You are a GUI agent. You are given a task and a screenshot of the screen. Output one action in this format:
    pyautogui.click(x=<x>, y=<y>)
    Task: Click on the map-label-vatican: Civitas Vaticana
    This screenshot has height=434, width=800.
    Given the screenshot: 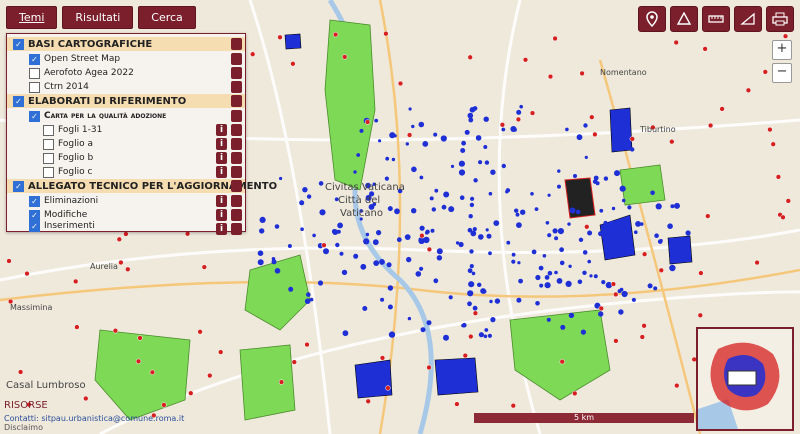 What is the action you would take?
    pyautogui.click(x=365, y=187)
    